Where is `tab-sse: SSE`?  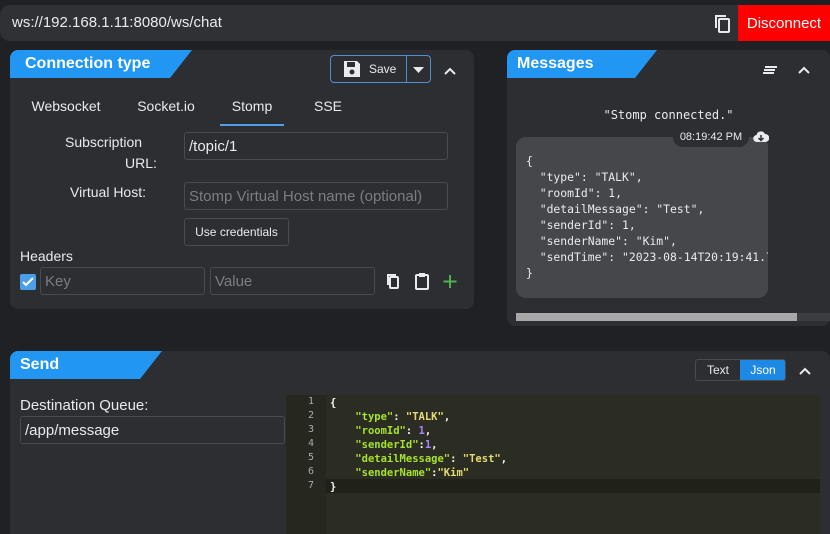
tab-sse: SSE is located at coordinates (328, 112).